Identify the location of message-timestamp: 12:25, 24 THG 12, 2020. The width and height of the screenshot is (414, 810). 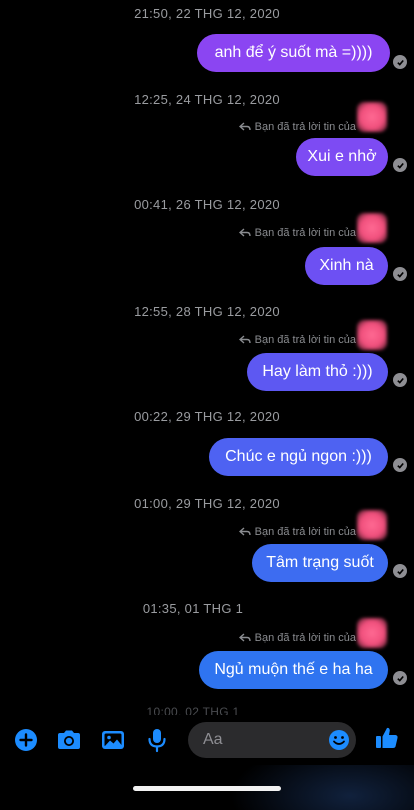
(207, 99).